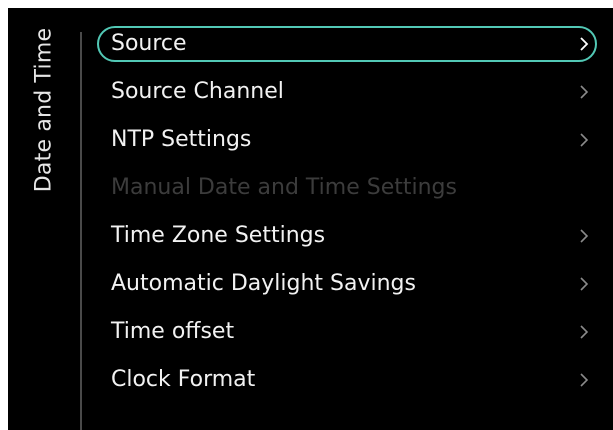 The image size is (613, 430). Describe the element at coordinates (347, 332) in the screenshot. I see `menu-item-time-offset: Time offset` at that location.